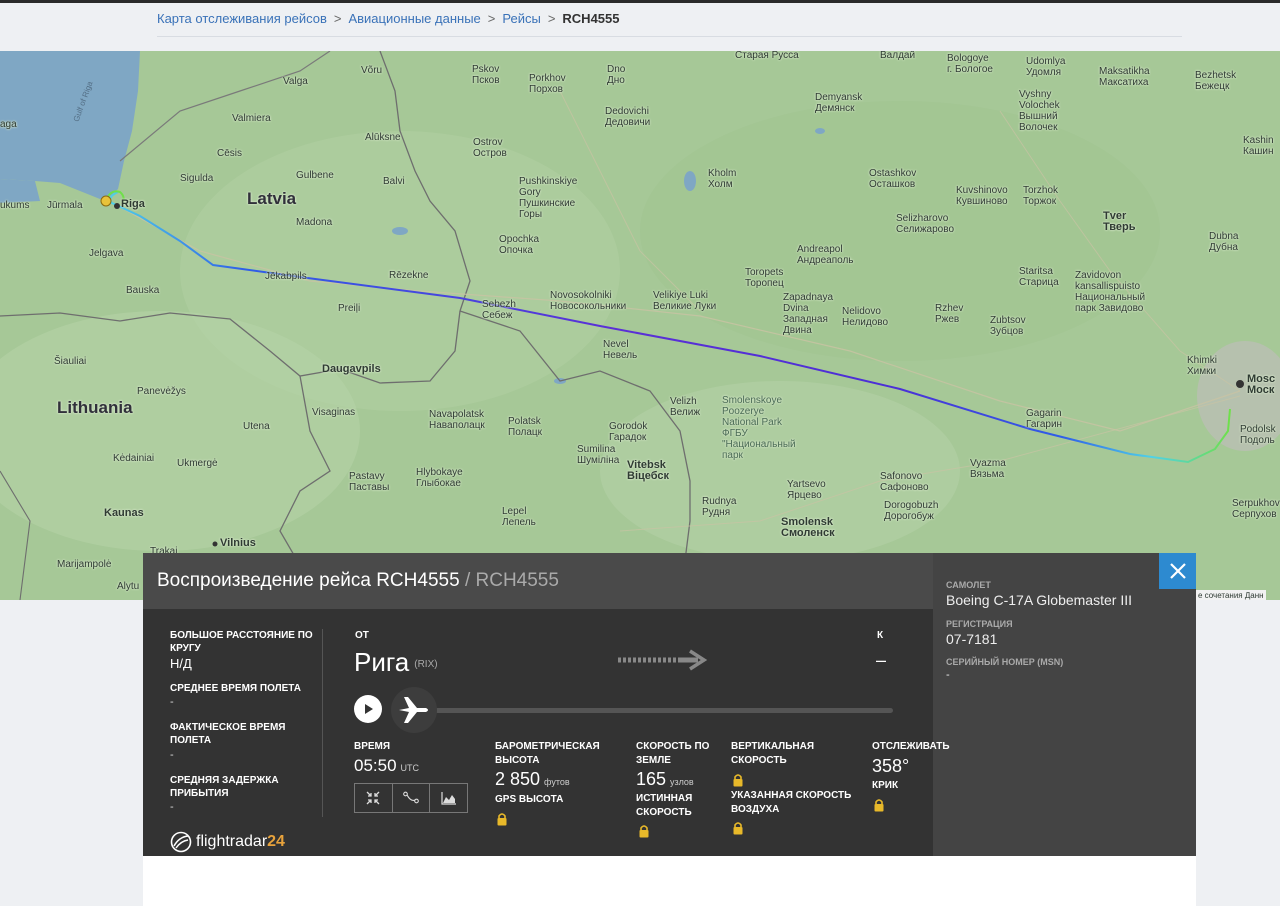 The image size is (1280, 906). I want to click on baro-alt-value: 2 850 футов, so click(532, 779).